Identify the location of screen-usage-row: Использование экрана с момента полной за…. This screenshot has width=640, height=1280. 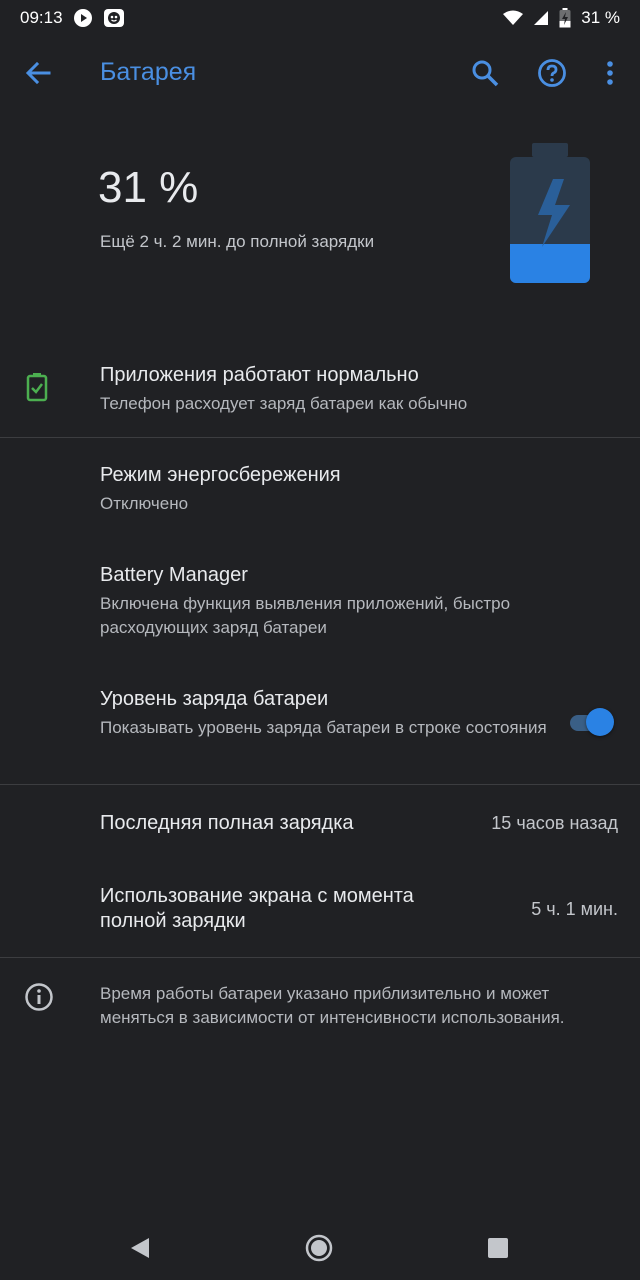
(320, 910).